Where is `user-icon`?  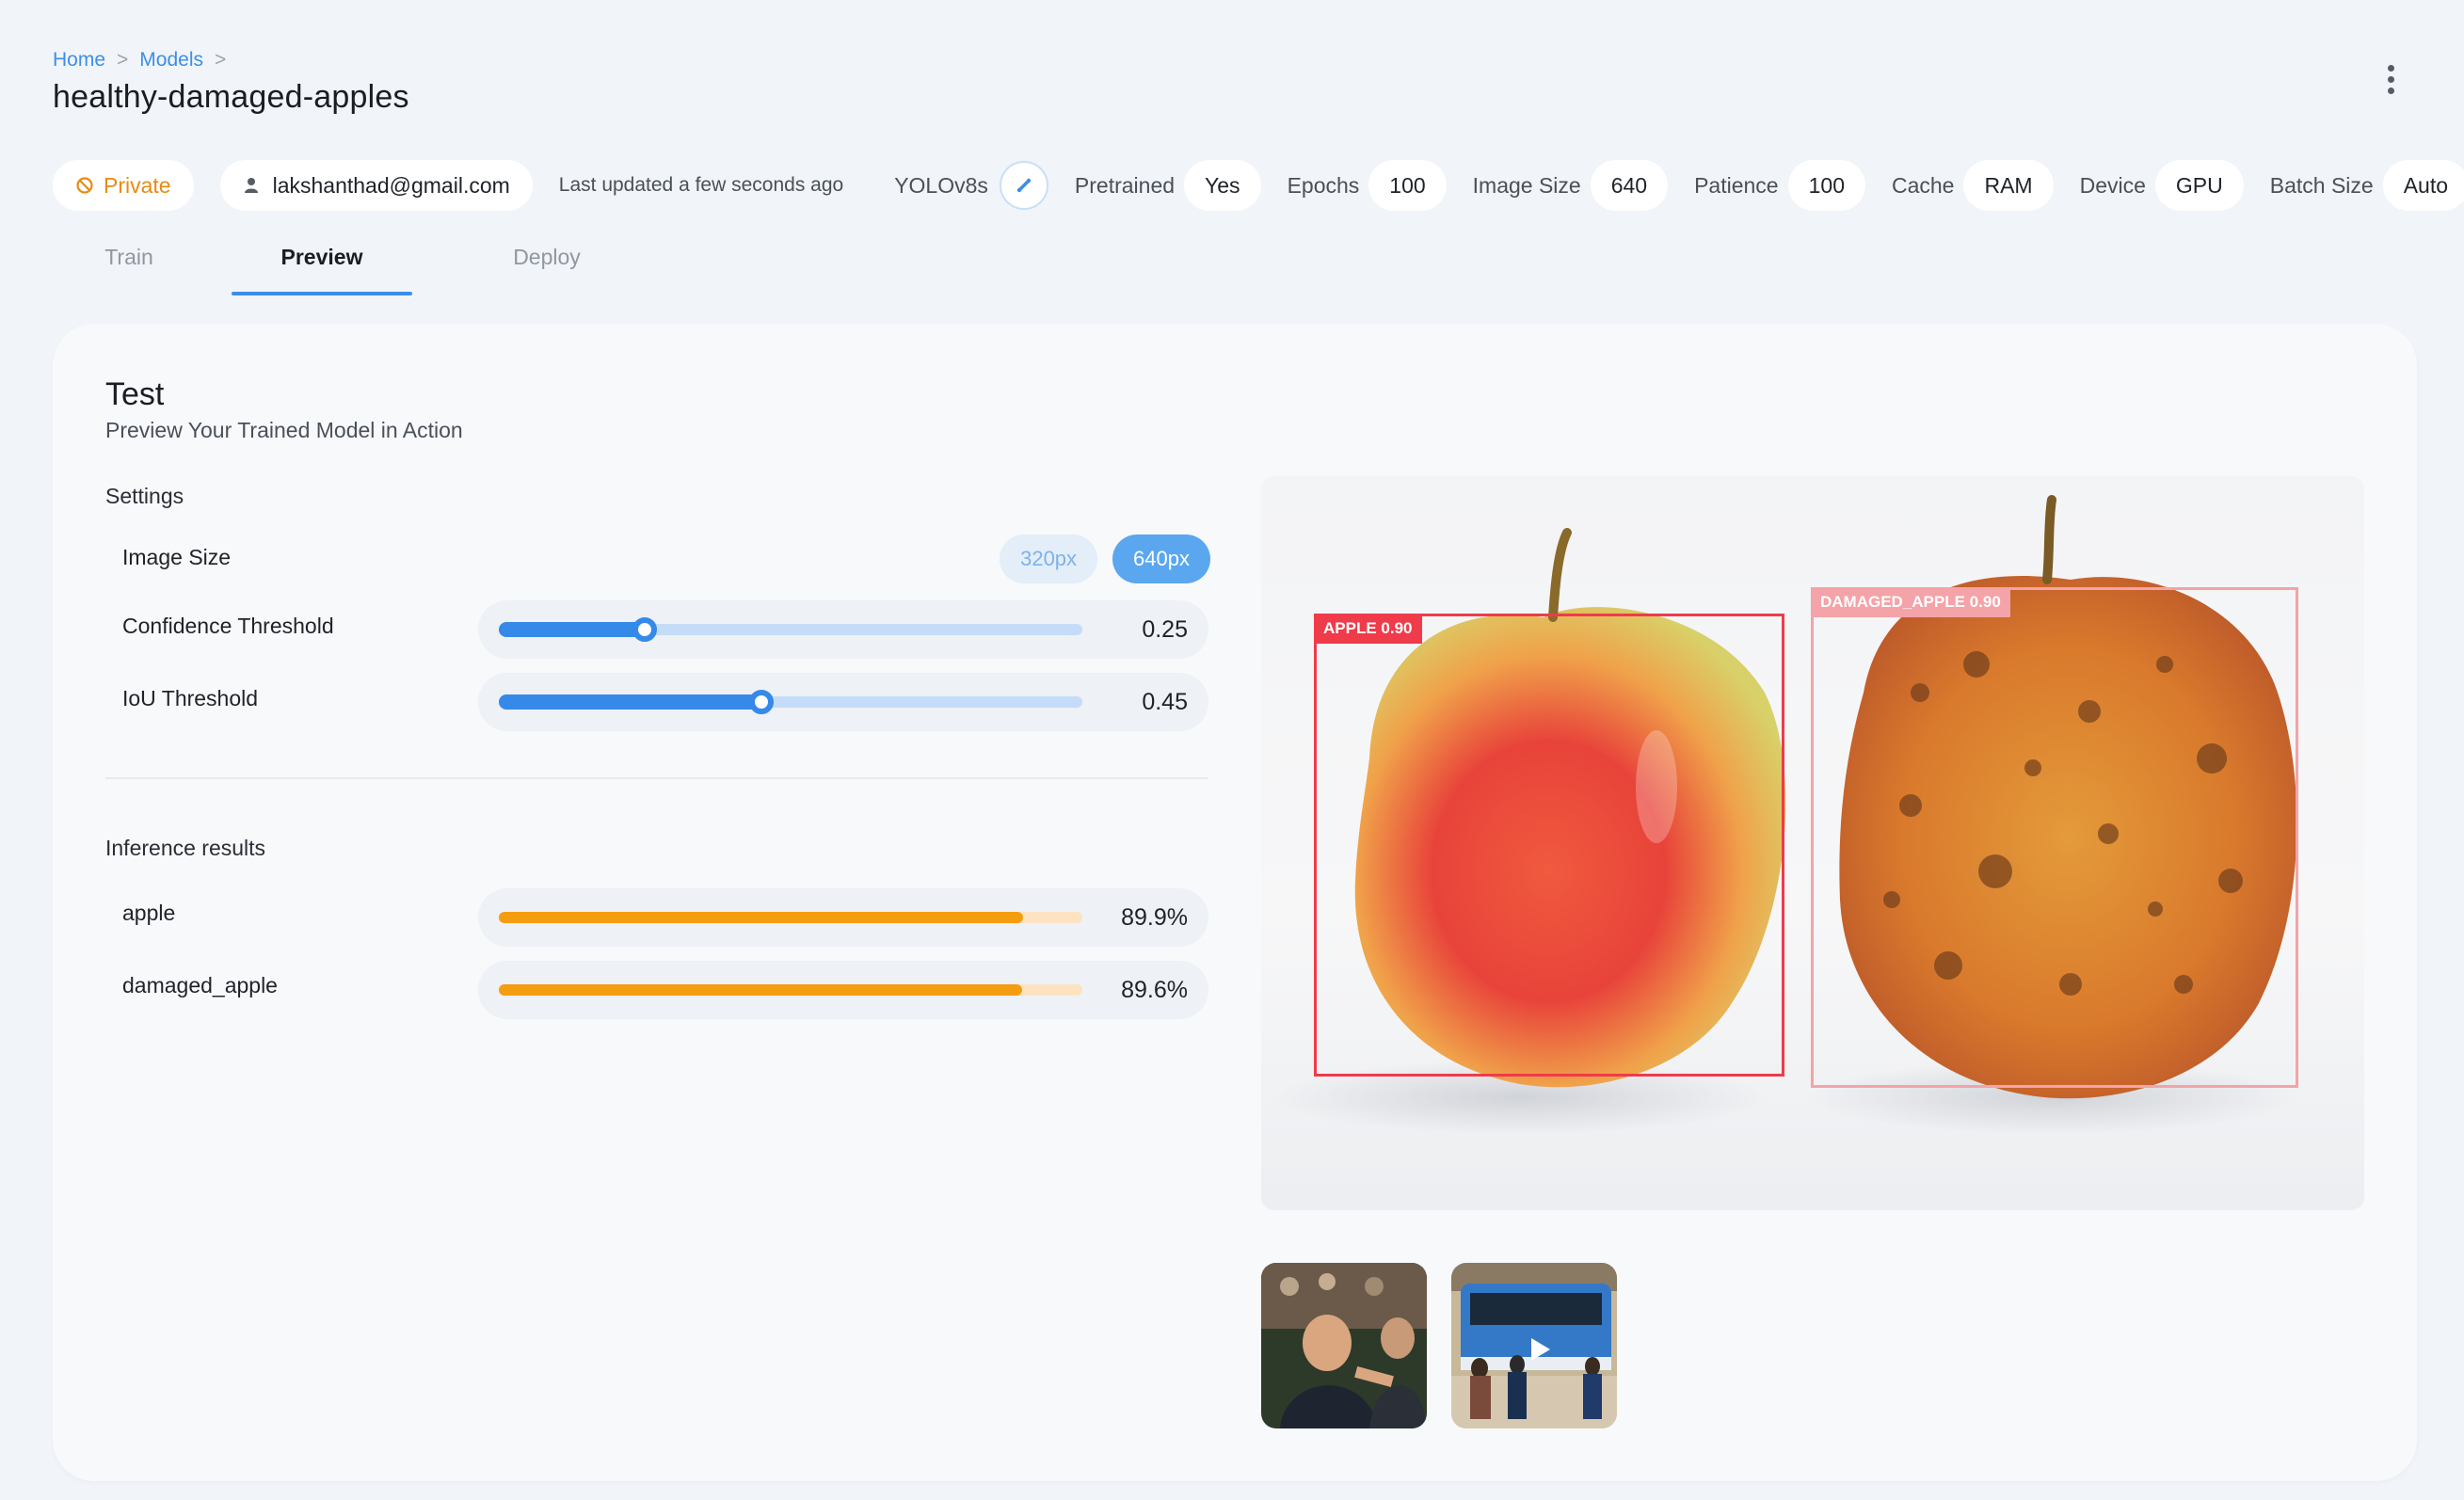
user-icon is located at coordinates (251, 185).